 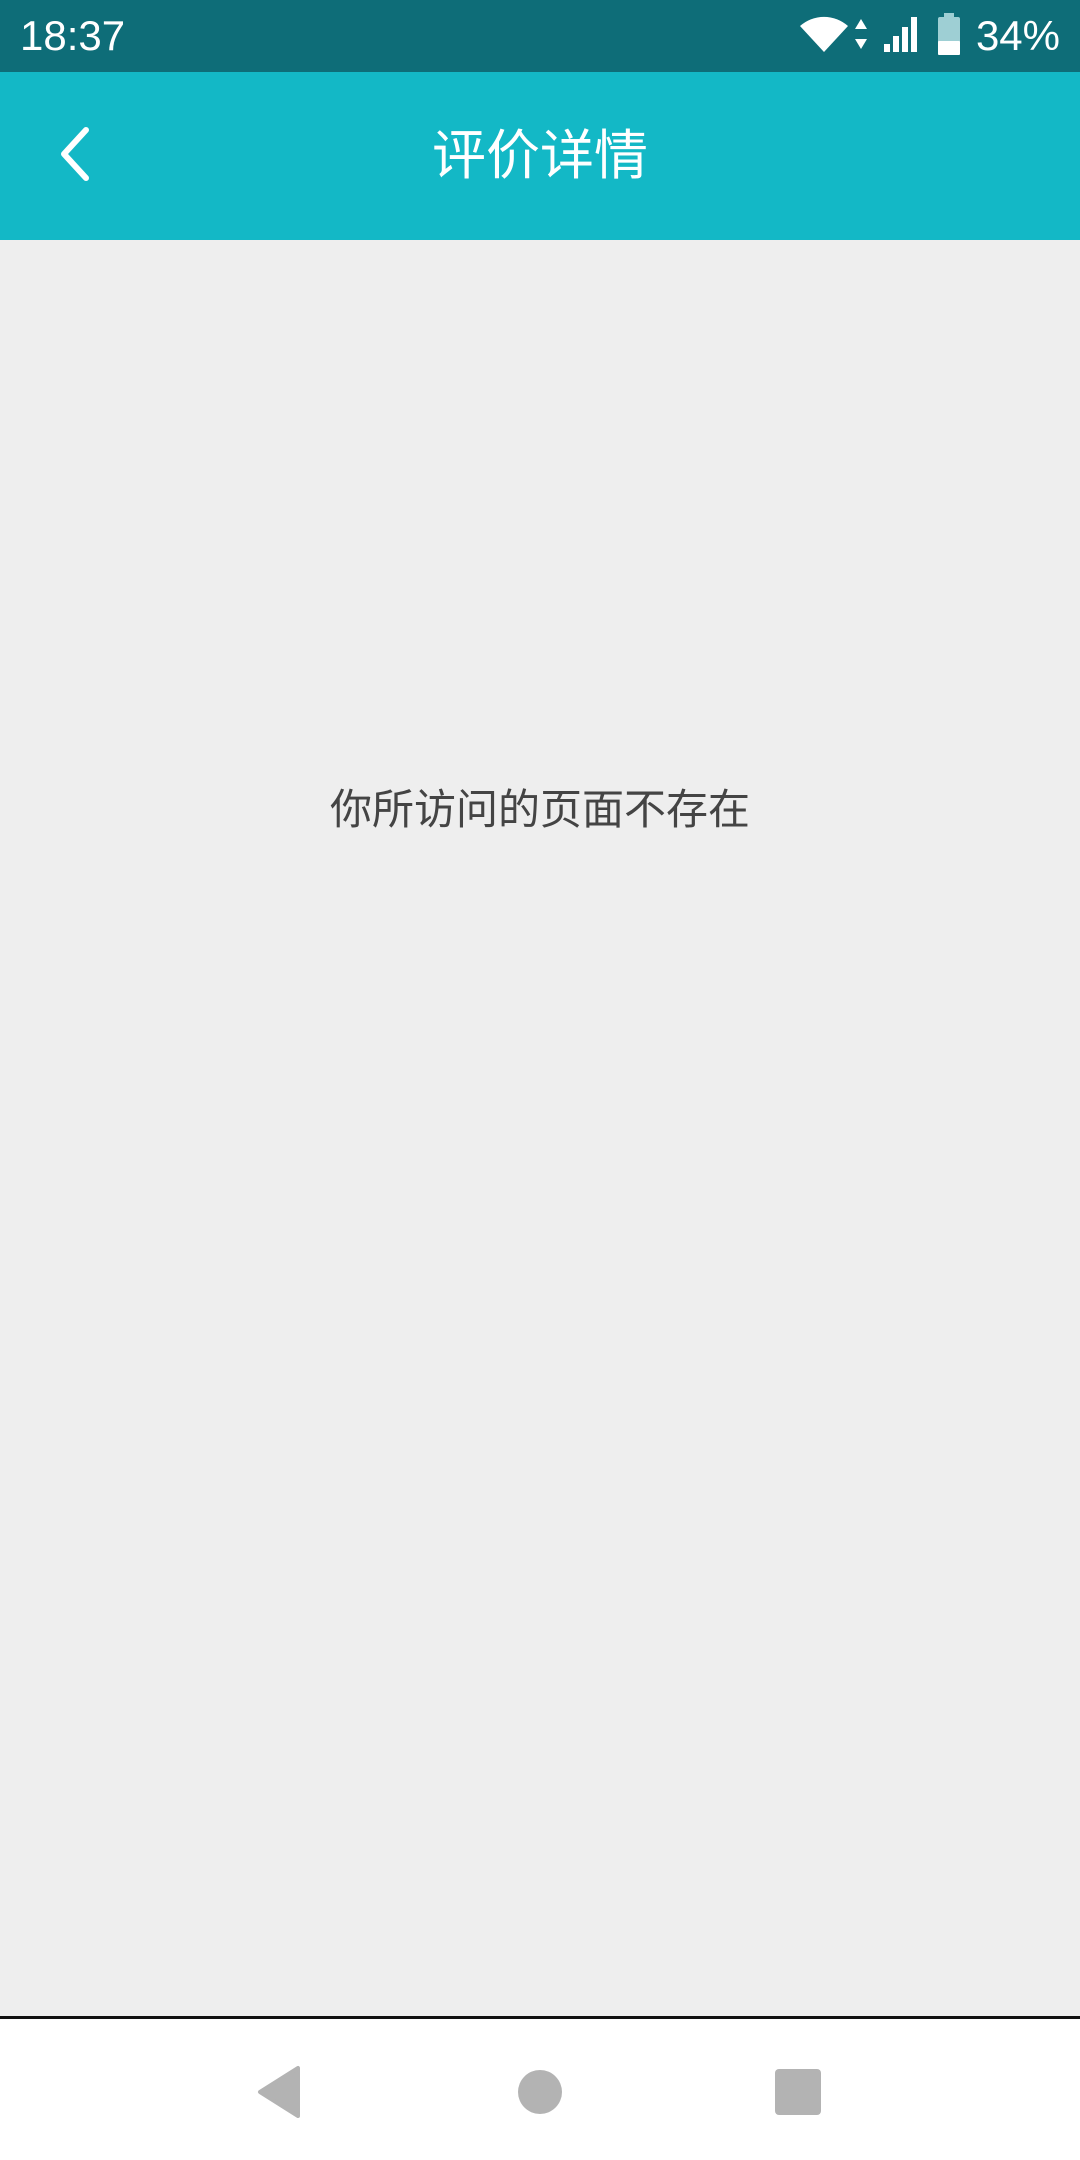 What do you see at coordinates (861, 36) in the screenshot?
I see `data-arrows-icon` at bounding box center [861, 36].